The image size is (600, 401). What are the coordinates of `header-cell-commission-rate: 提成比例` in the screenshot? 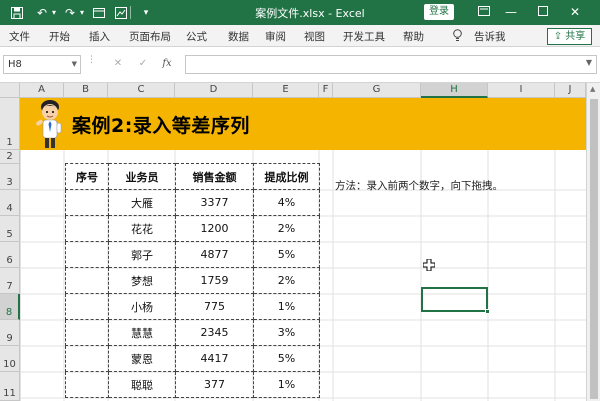 It's located at (286, 176).